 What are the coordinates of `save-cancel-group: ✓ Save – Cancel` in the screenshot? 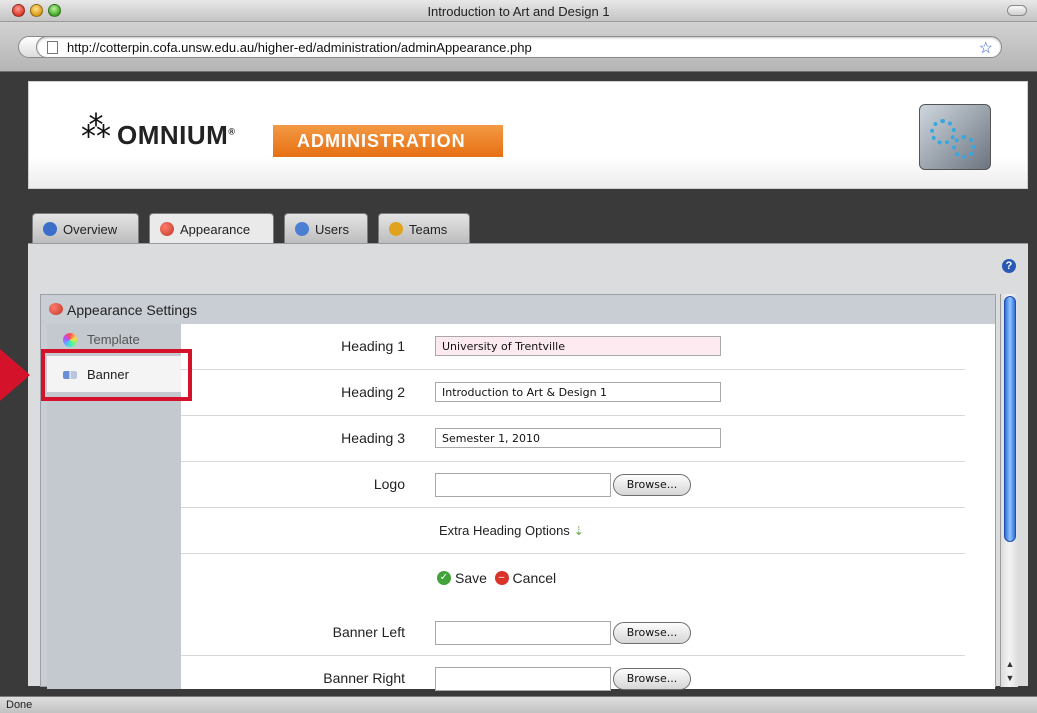 It's located at (496, 577).